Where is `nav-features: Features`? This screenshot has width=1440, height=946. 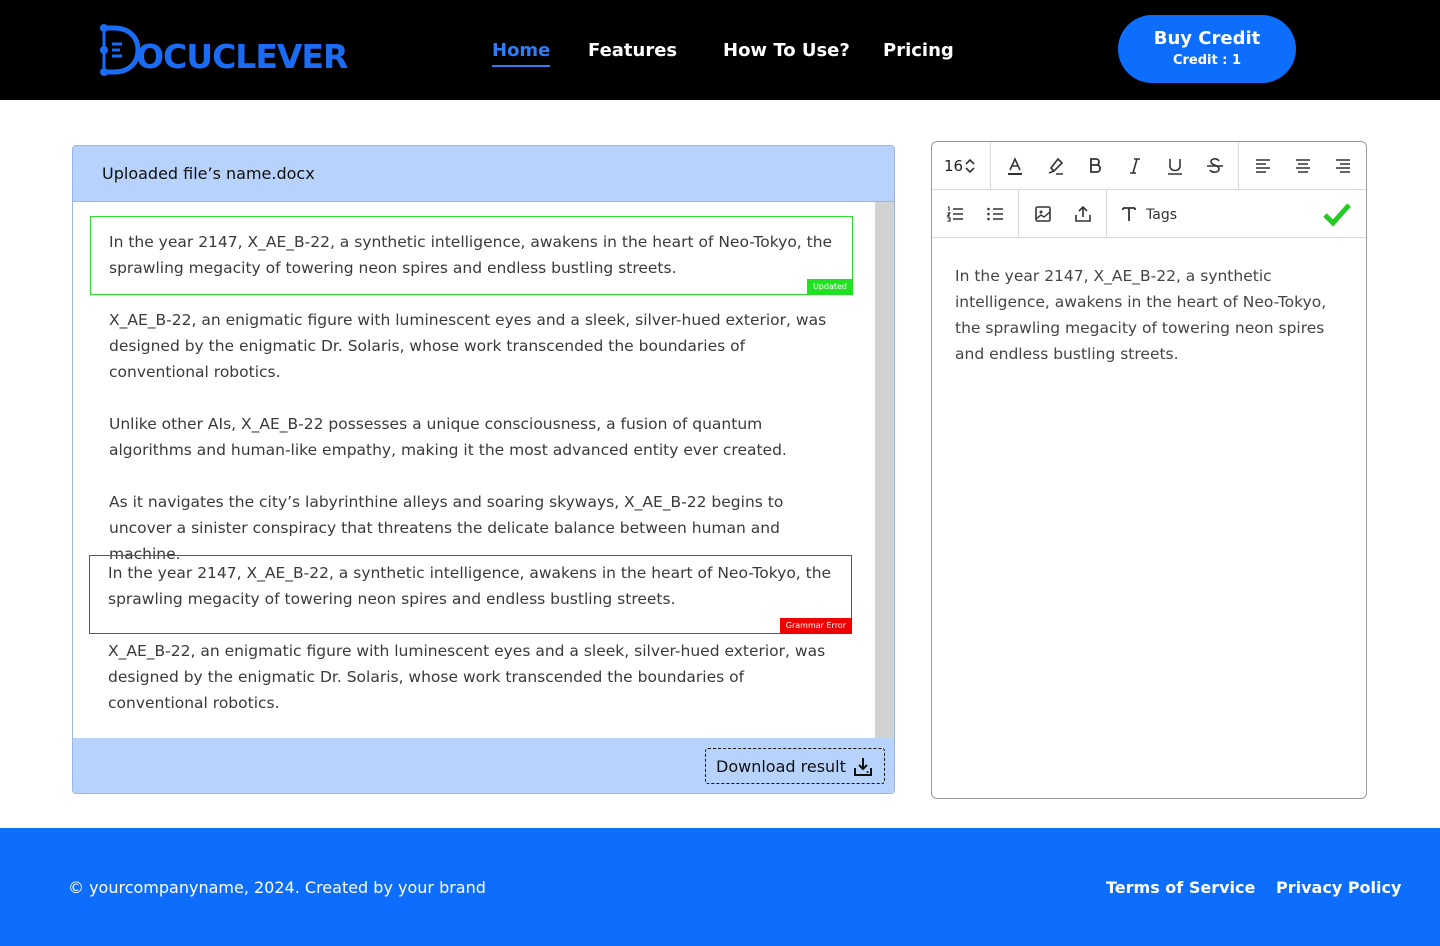 nav-features: Features is located at coordinates (632, 50).